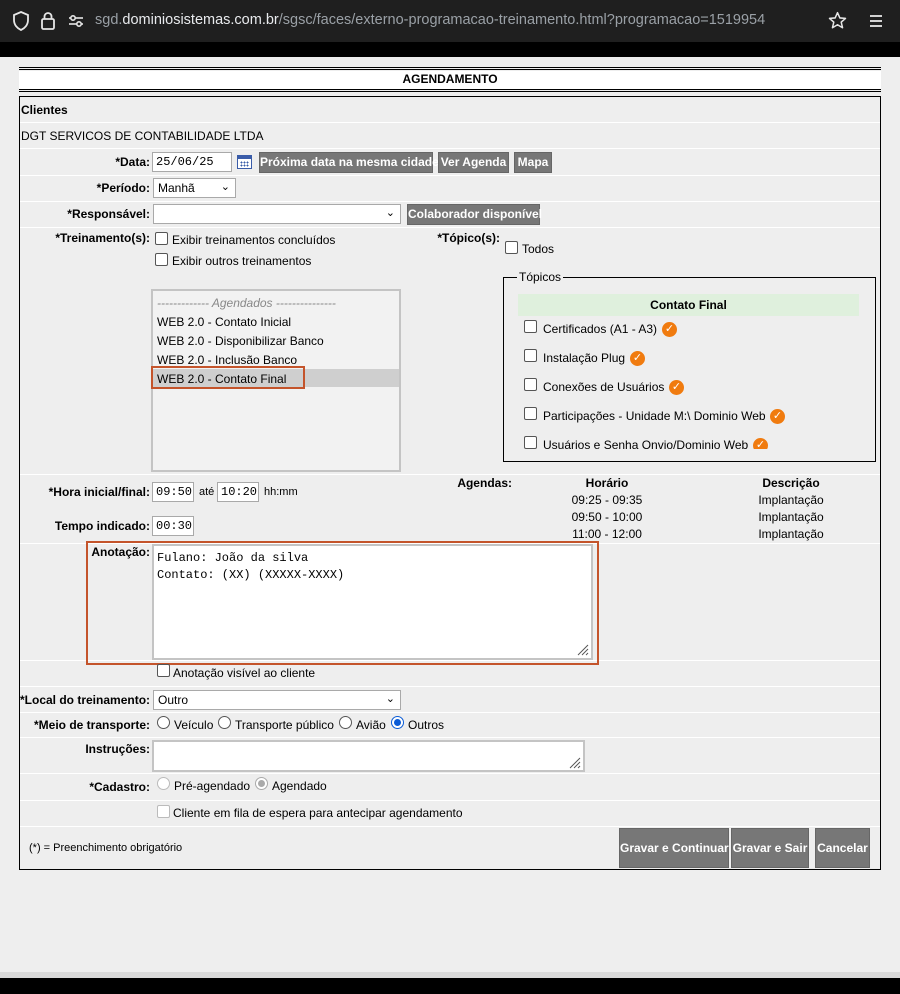 Image resolution: width=900 pixels, height=994 pixels. What do you see at coordinates (192, 162) in the screenshot?
I see `date-input: 25/06/25` at bounding box center [192, 162].